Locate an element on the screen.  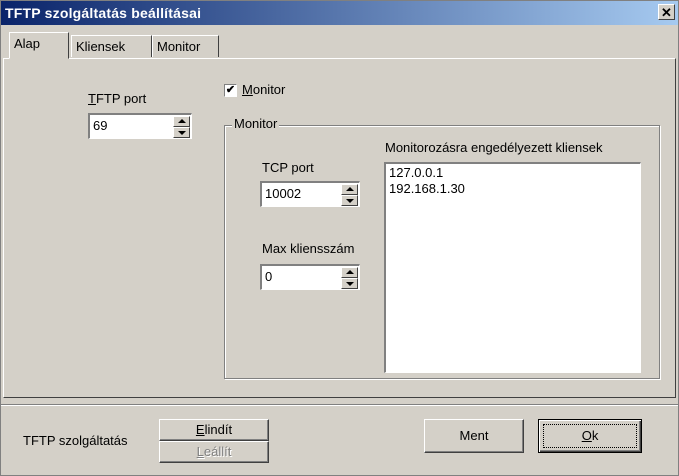
tftp-port-down-arrow-icon is located at coordinates (181, 132).